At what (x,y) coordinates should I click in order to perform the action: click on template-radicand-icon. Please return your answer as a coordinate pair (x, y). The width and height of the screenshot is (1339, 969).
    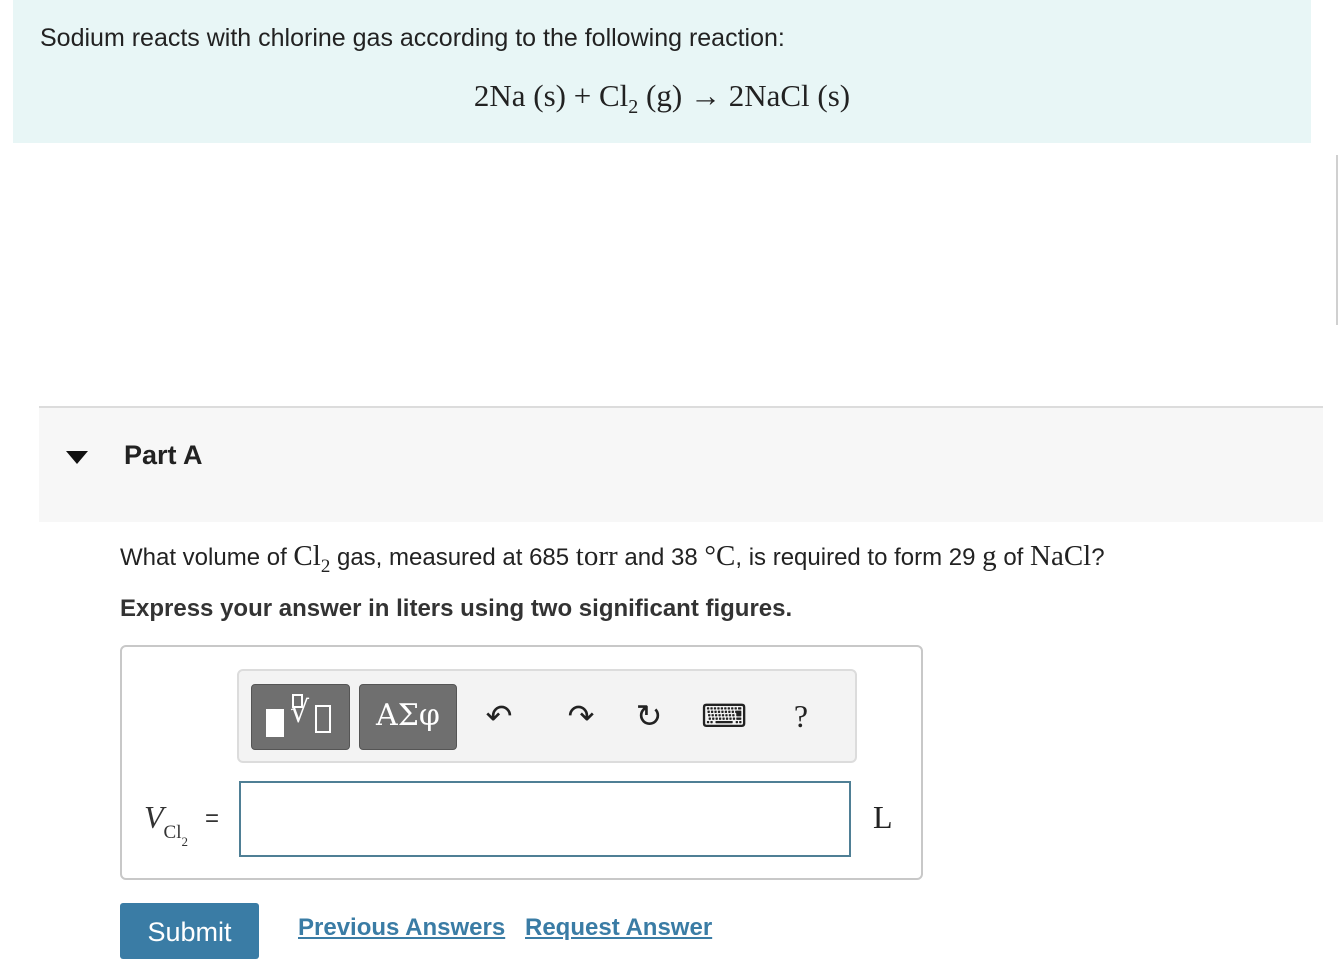
    Looking at the image, I should click on (323, 719).